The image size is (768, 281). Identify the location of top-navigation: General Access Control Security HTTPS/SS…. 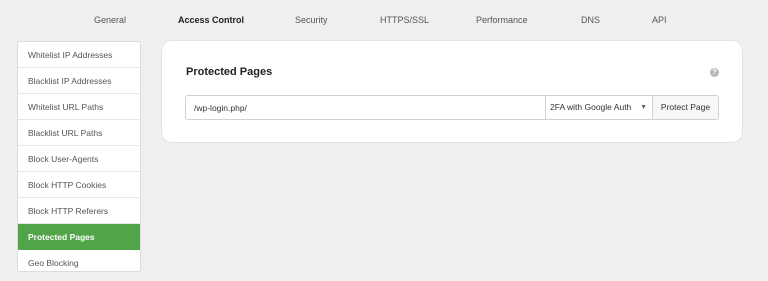
(384, 21).